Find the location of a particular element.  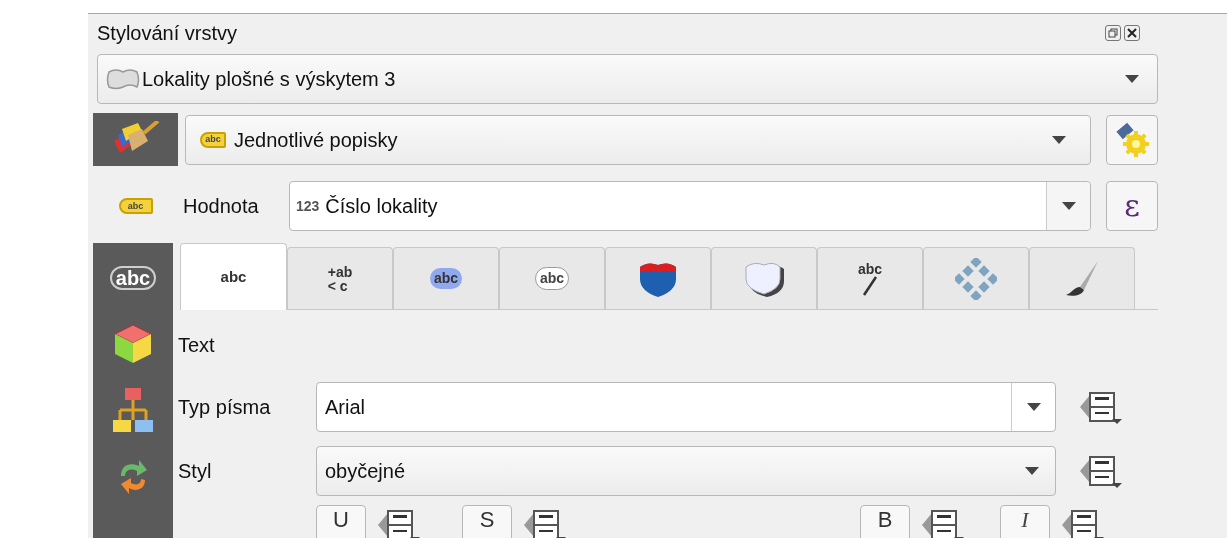

style-combo: obyčejné is located at coordinates (686, 471).